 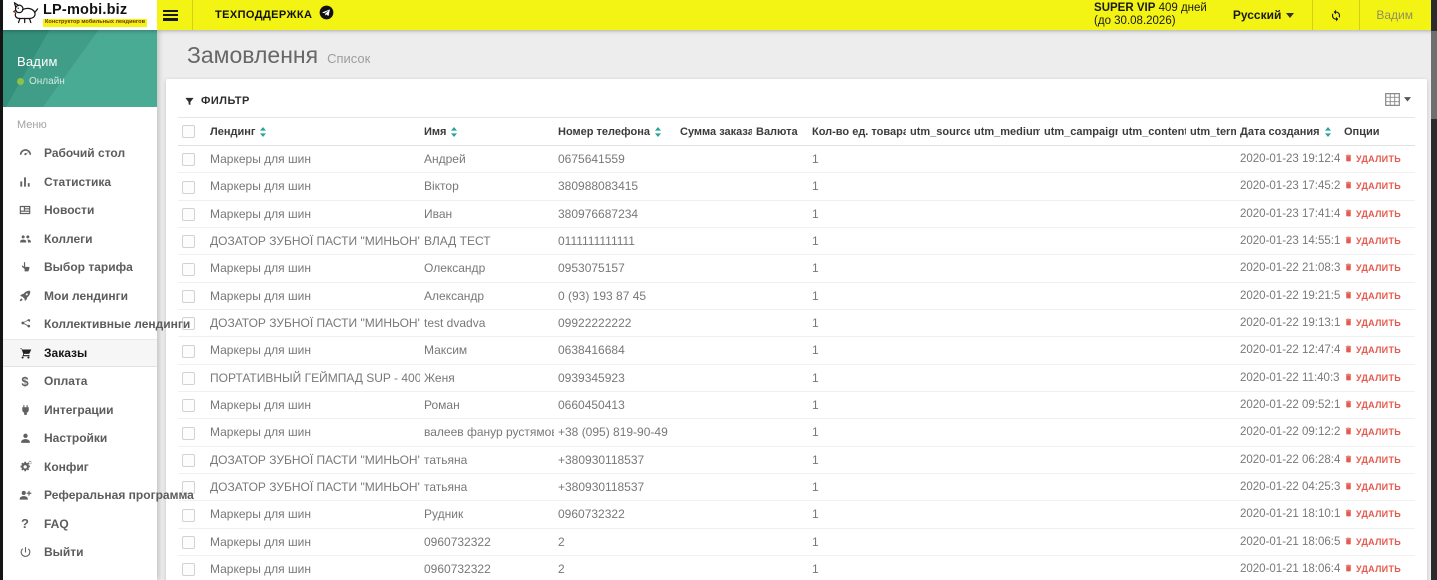 What do you see at coordinates (1290, 295) in the screenshot?
I see `cell-created: 2020-01-22 19:21:58` at bounding box center [1290, 295].